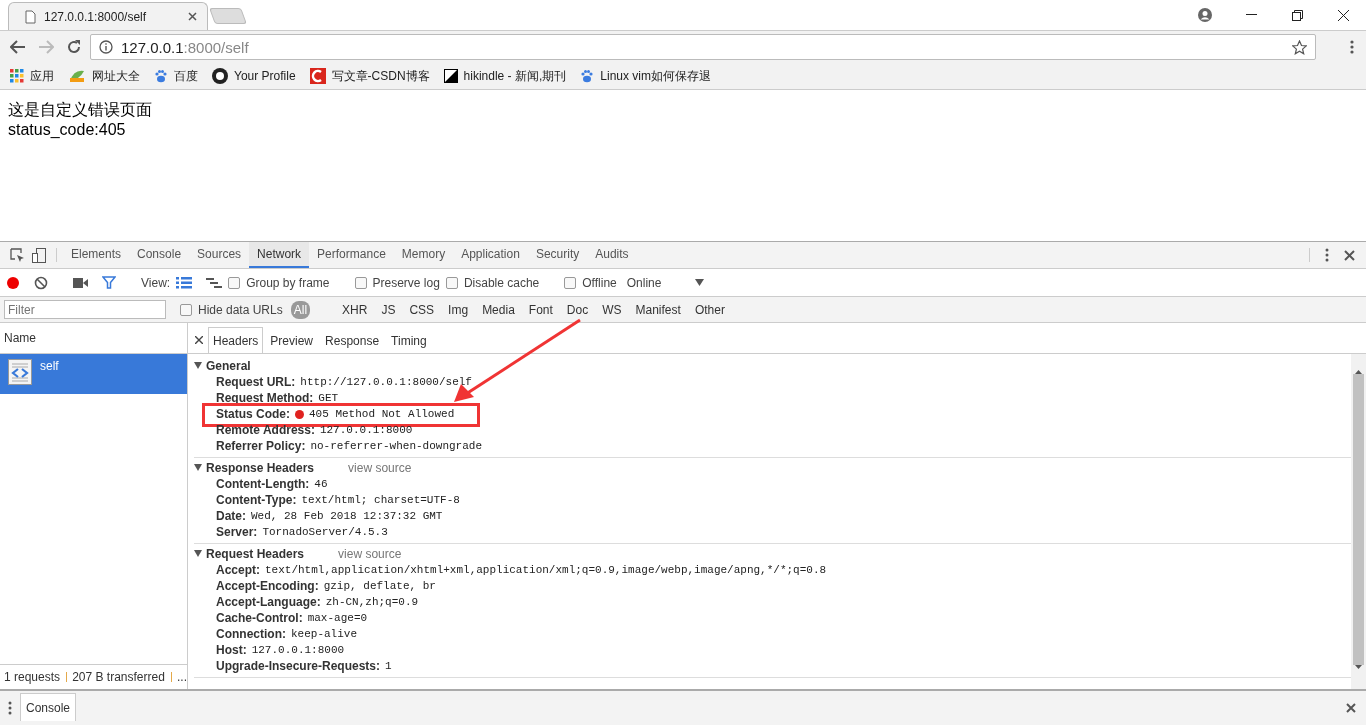 This screenshot has width=1366, height=725. Describe the element at coordinates (655, 76) in the screenshot. I see `bookmark-link: Linux vim如何保存退` at that location.